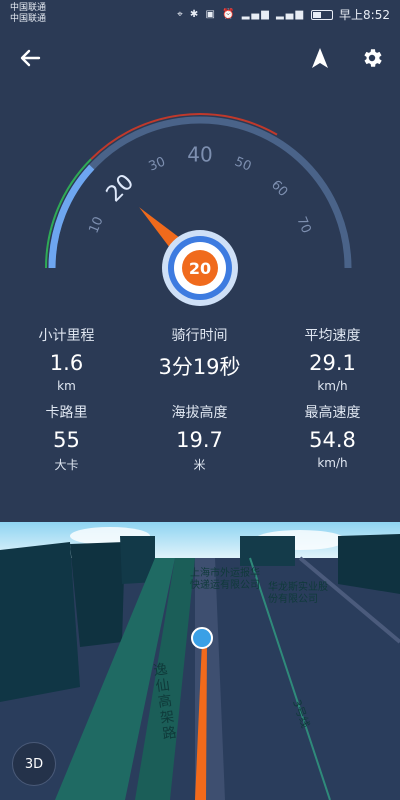  I want to click on stat-value: 29.1, so click(332, 363).